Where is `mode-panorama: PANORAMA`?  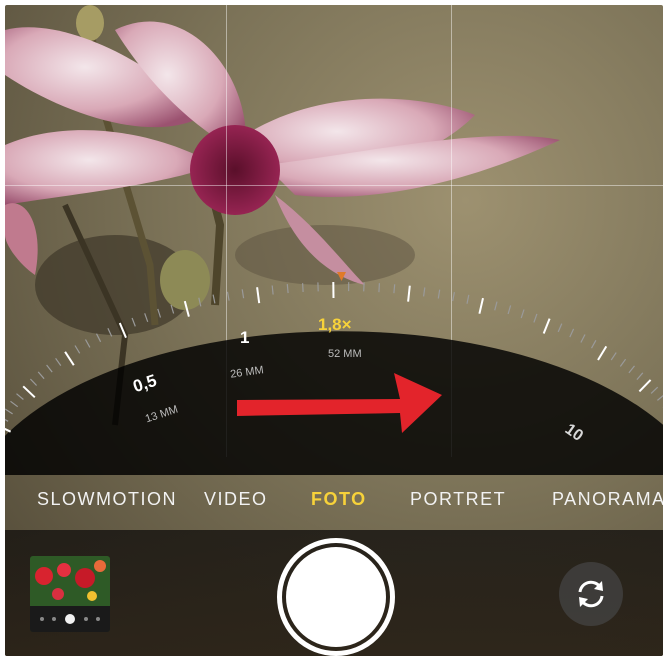
mode-panorama: PANORAMA is located at coordinates (607, 499).